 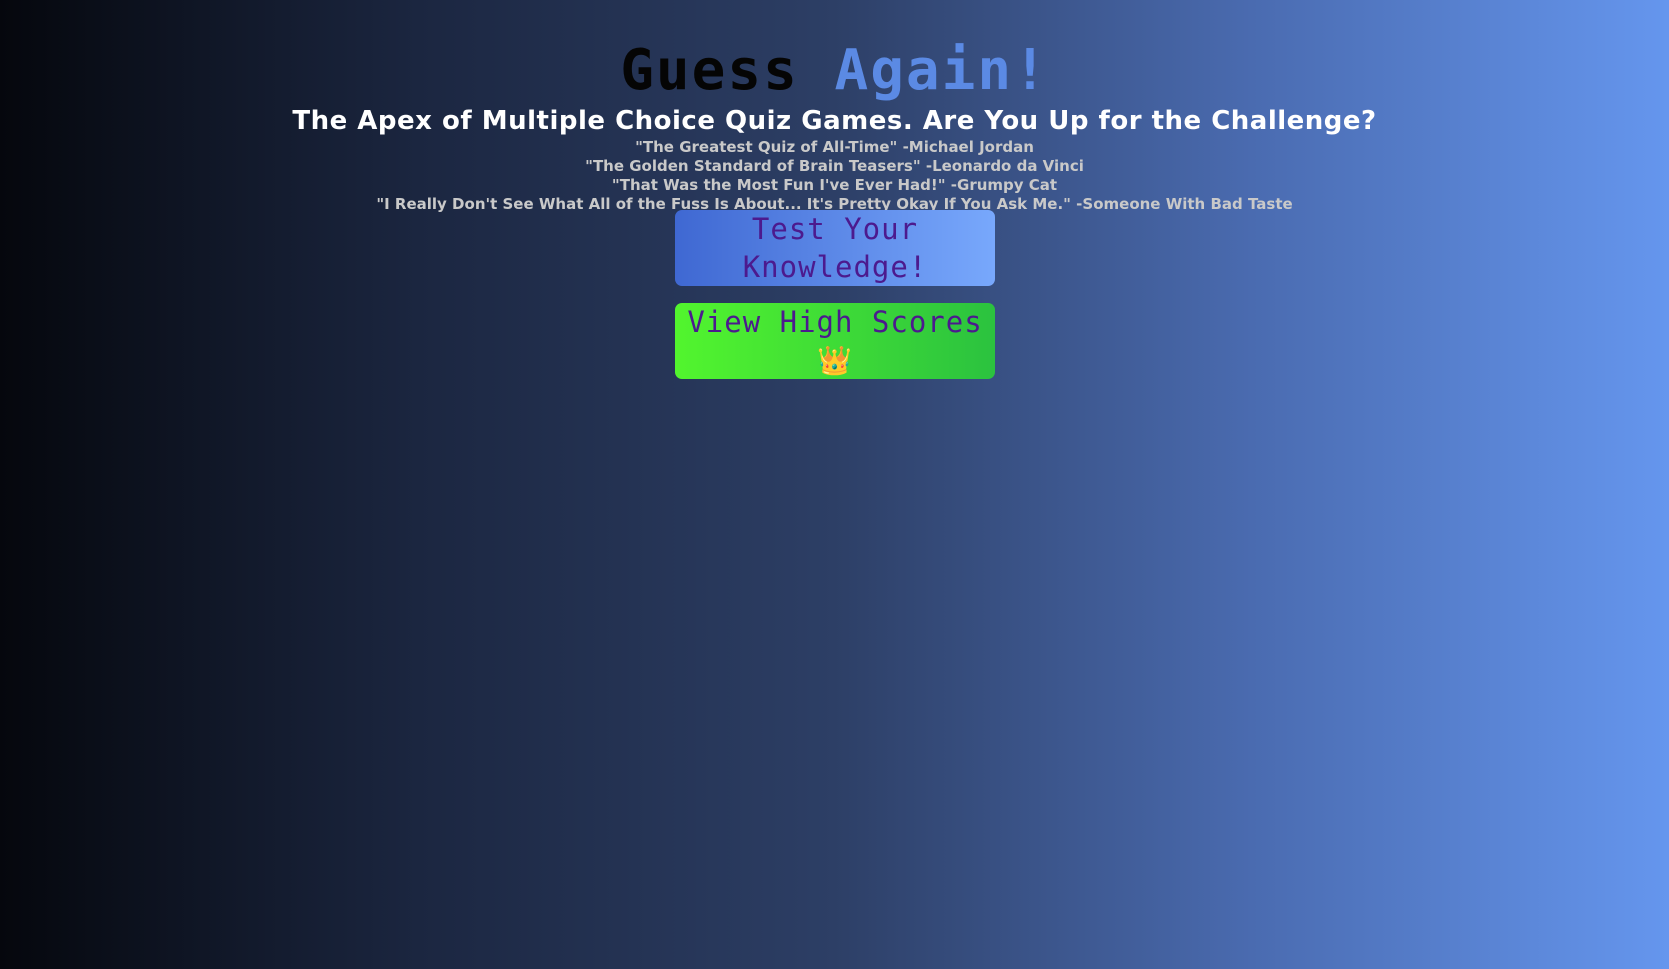 I want to click on title-guess: Guess, so click(x=709, y=70).